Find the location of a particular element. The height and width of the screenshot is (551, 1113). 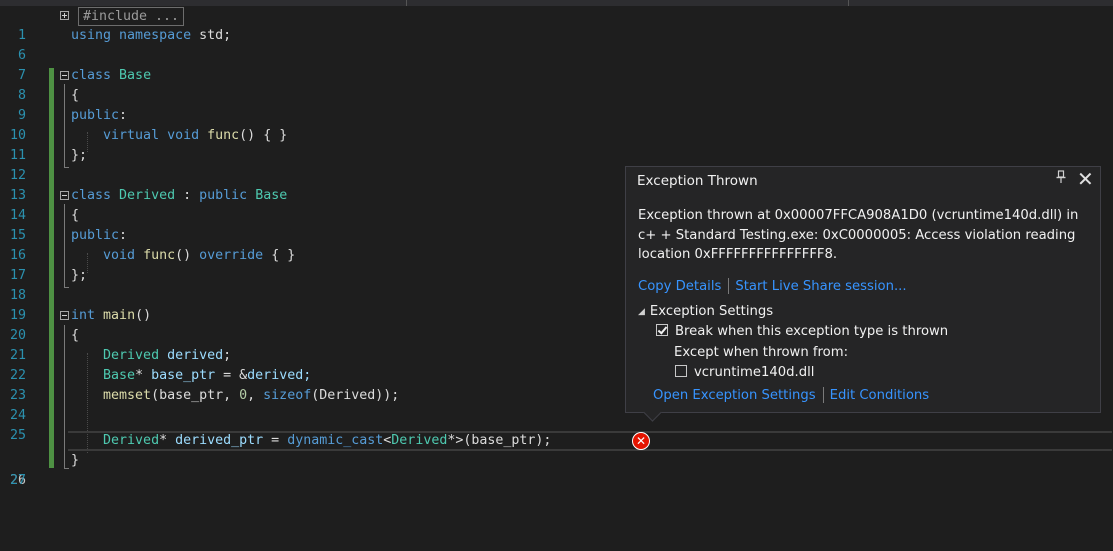

exception-settings-toggle: ◢ Exception Settings is located at coordinates (705, 311).